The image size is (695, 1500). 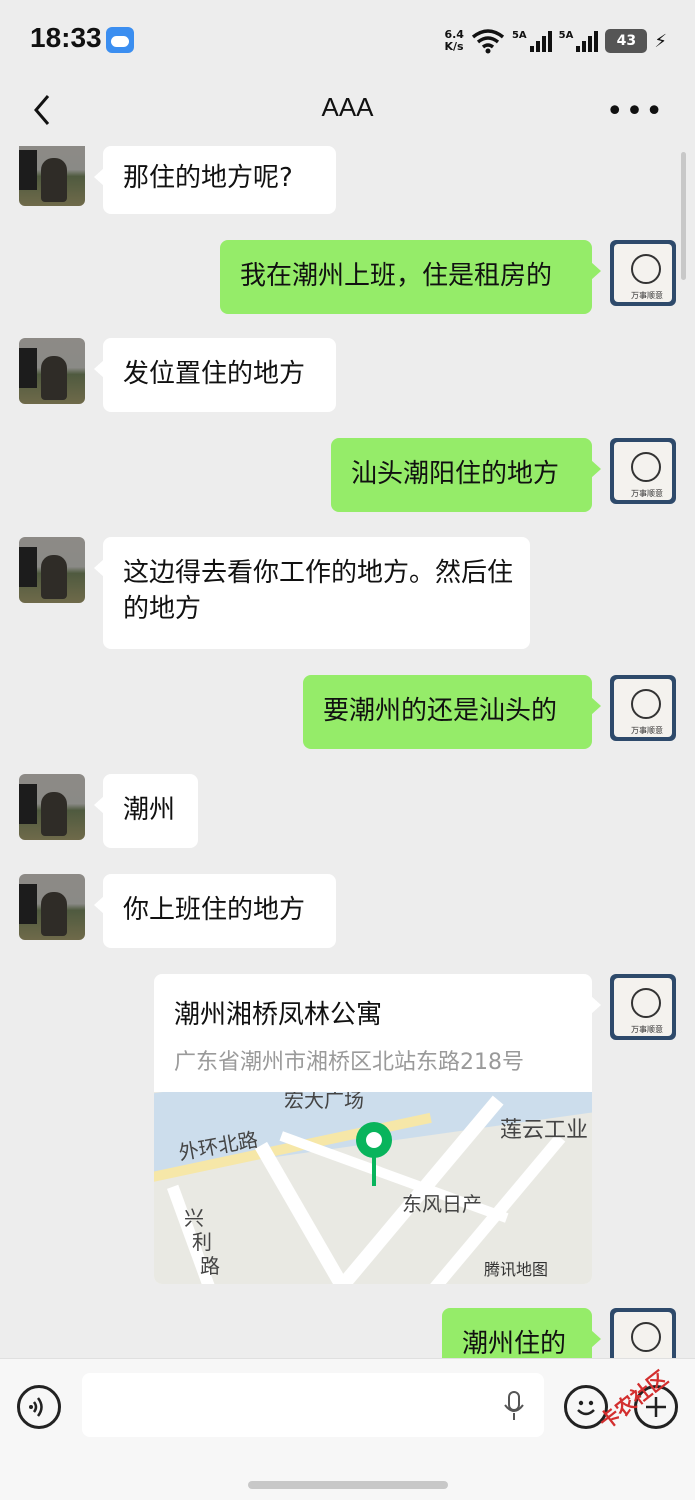 What do you see at coordinates (349, 1062) in the screenshot?
I see `location-address: 广东省潮州市湘桥区北站东路218号` at bounding box center [349, 1062].